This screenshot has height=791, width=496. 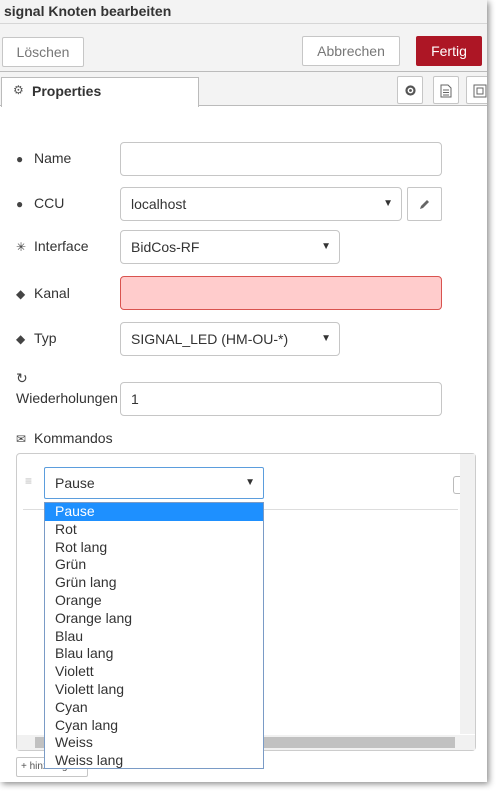 I want to click on kanal-field, so click(x=281, y=293).